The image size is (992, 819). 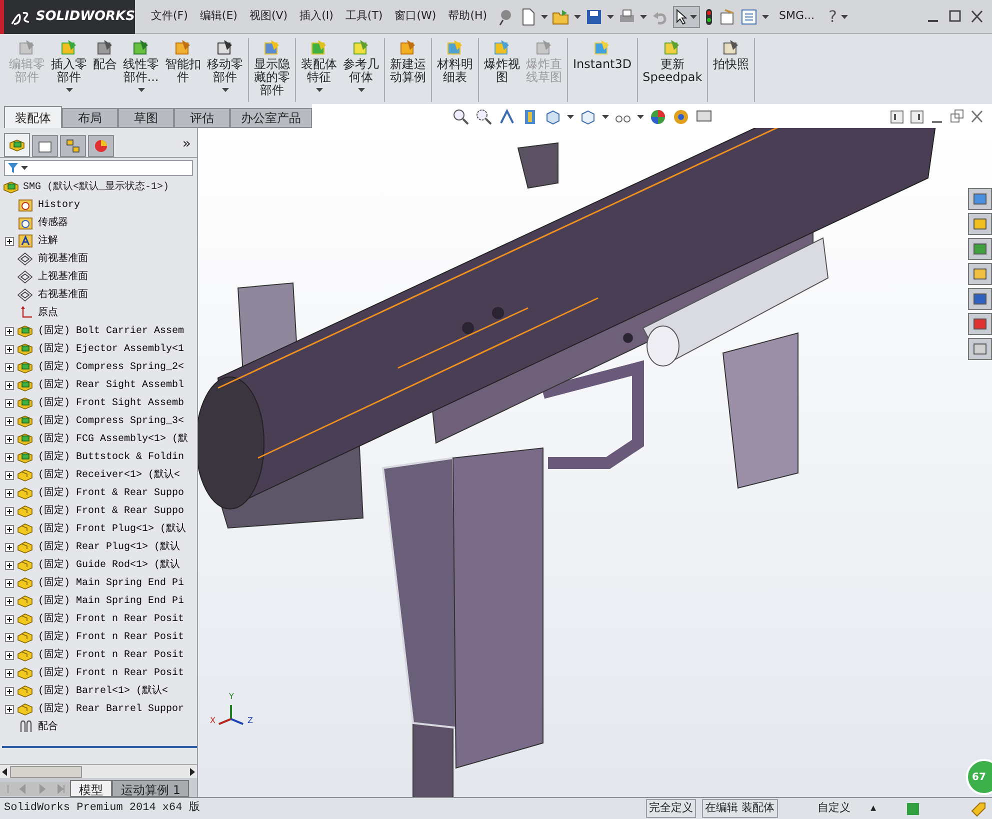 I want to click on panel-right-icon, so click(x=917, y=117).